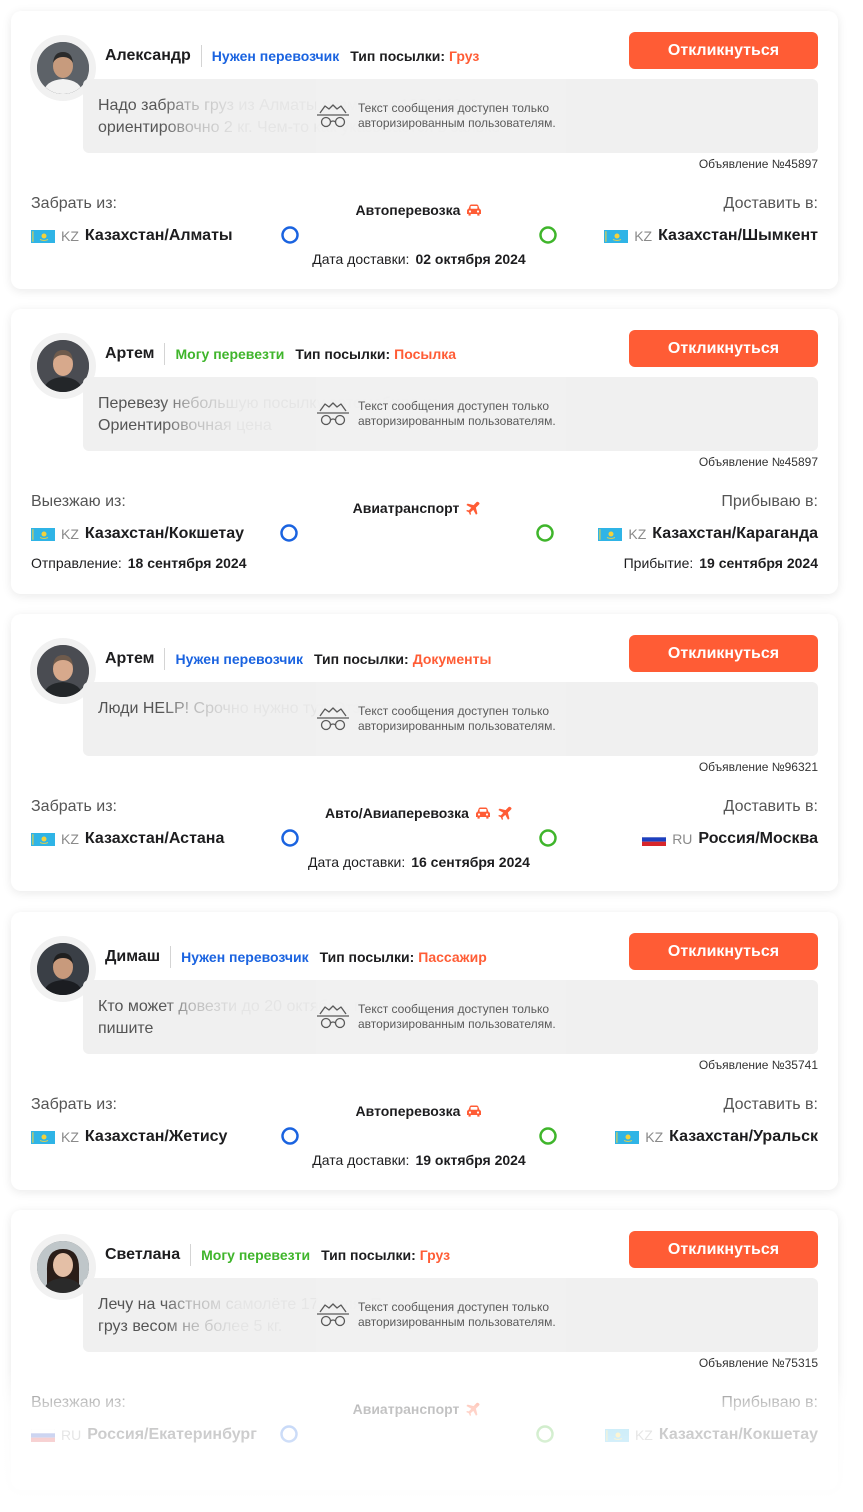 This screenshot has width=863, height=1512. I want to click on city-name: Казахстан/Астана, so click(154, 838).